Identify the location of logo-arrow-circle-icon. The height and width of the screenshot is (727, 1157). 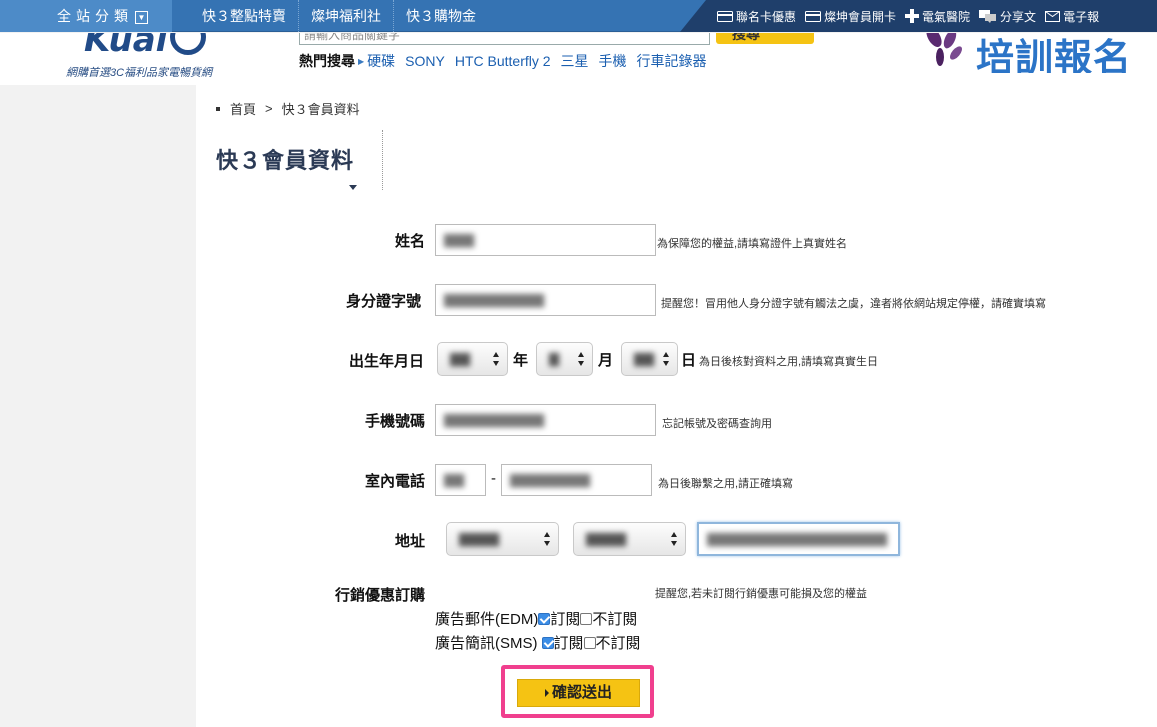
(188, 44).